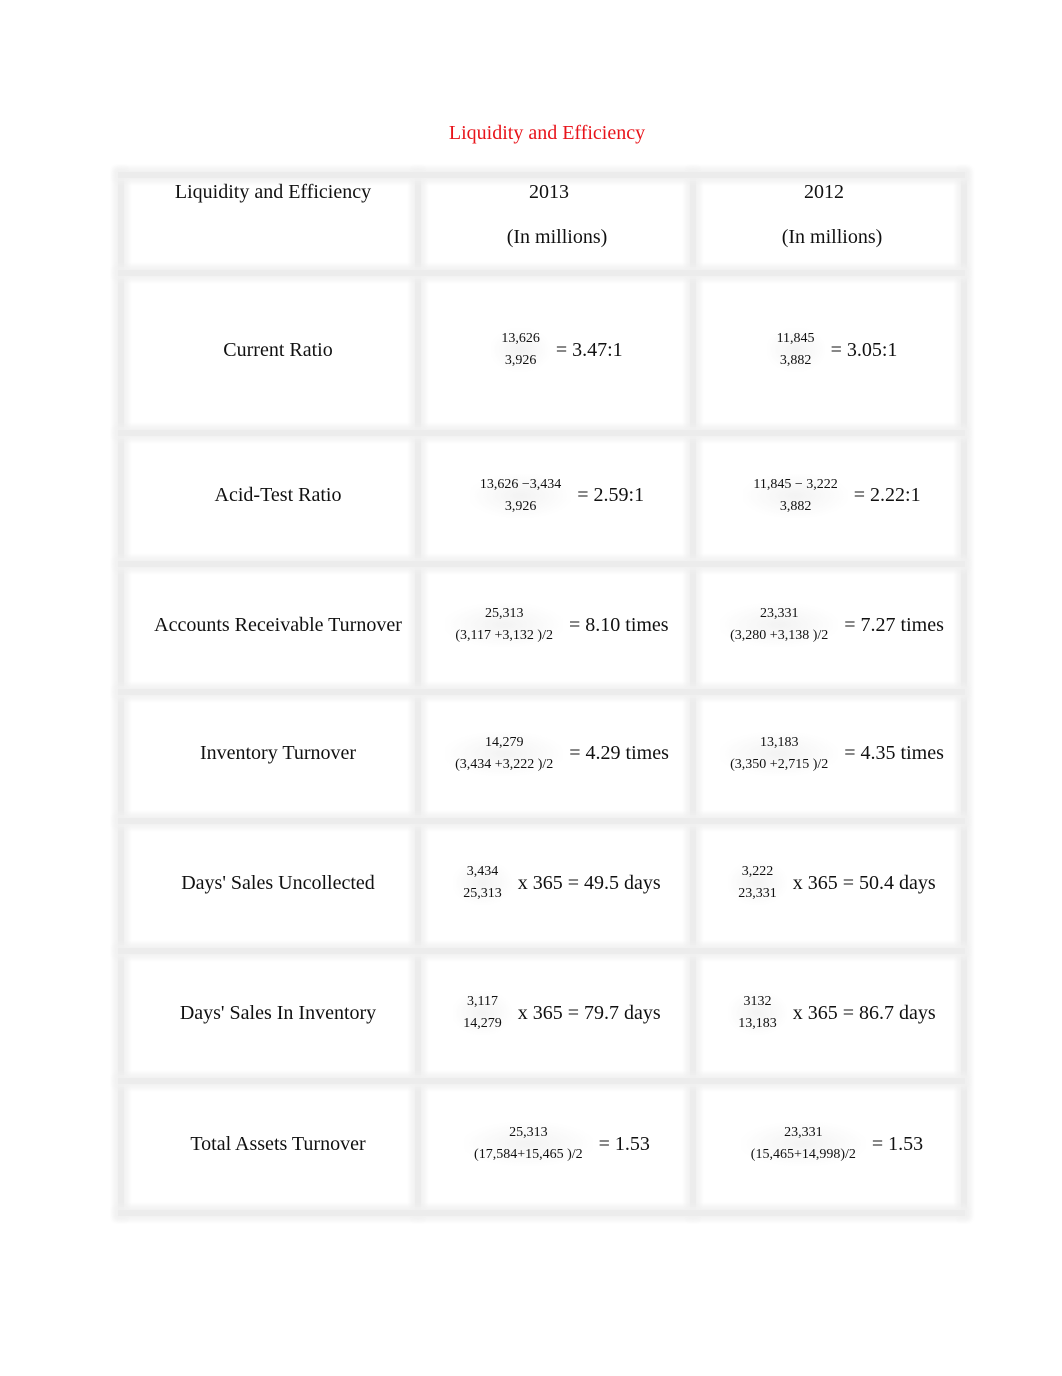 Image resolution: width=1062 pixels, height=1376 pixels. I want to click on metric-label: Acid-Test Ratio, so click(278, 495).